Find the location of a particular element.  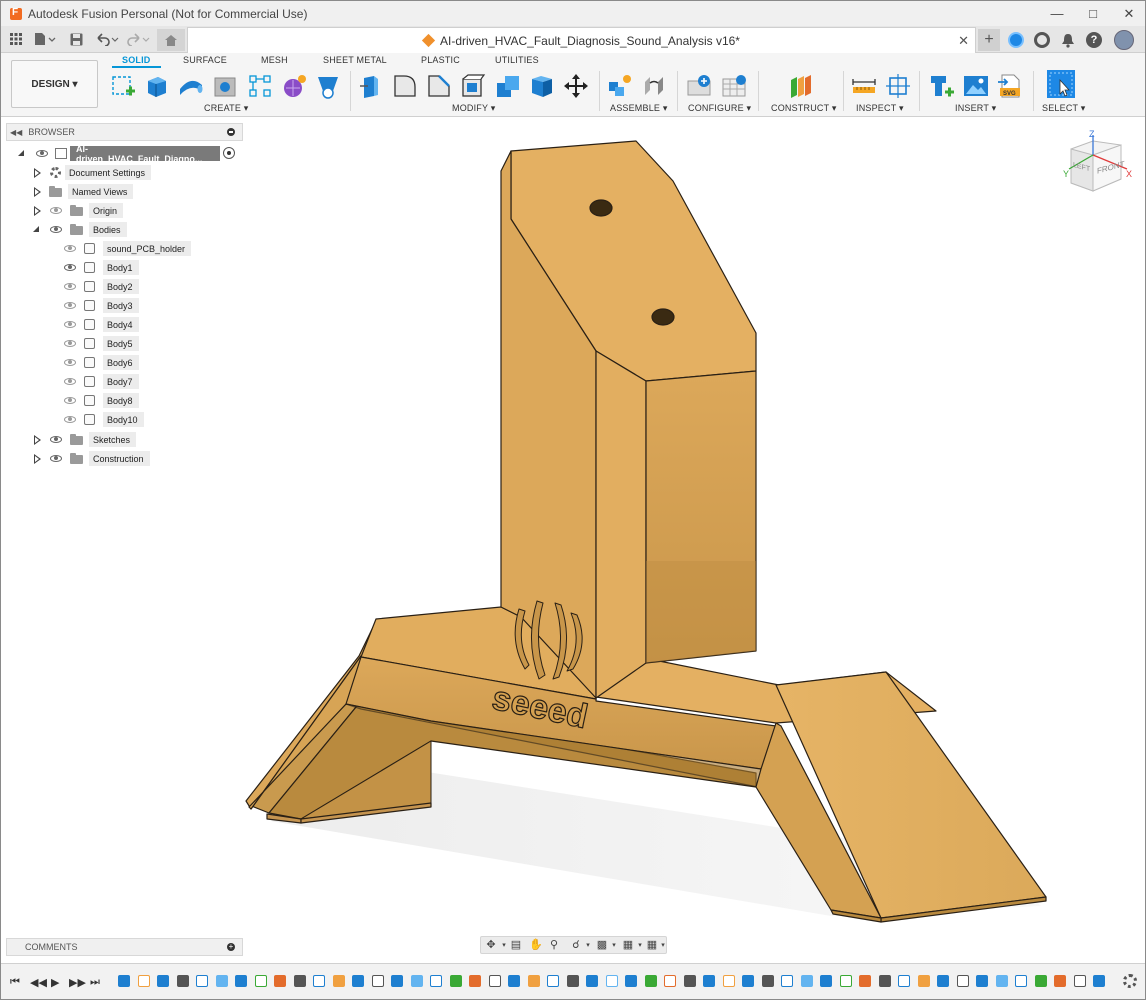

browser-body-item: Body6 is located at coordinates (123, 363).